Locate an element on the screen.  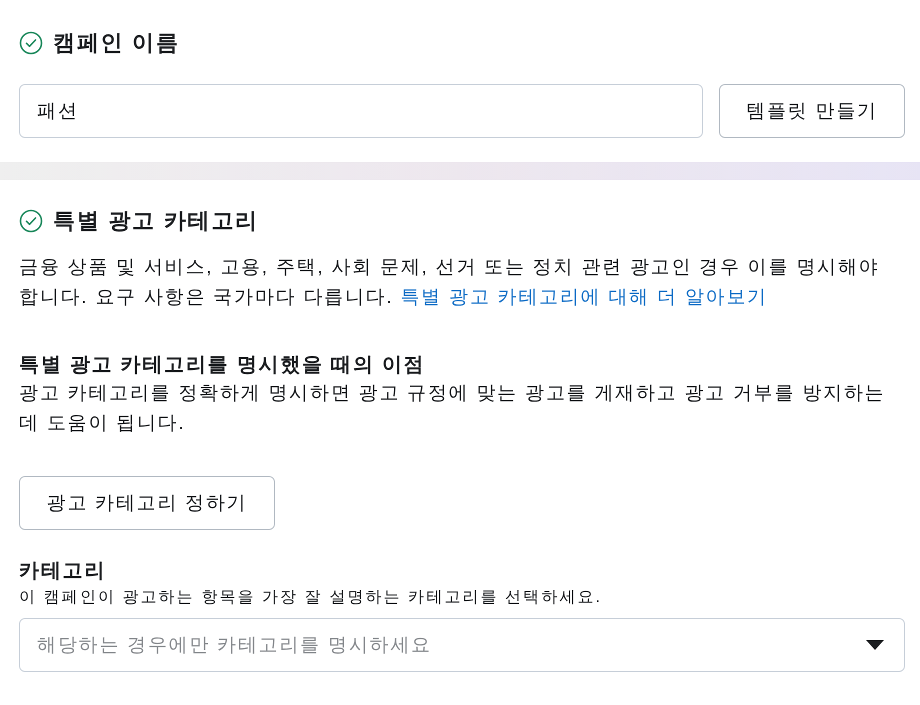
category-label: 카테고리 is located at coordinates (63, 571).